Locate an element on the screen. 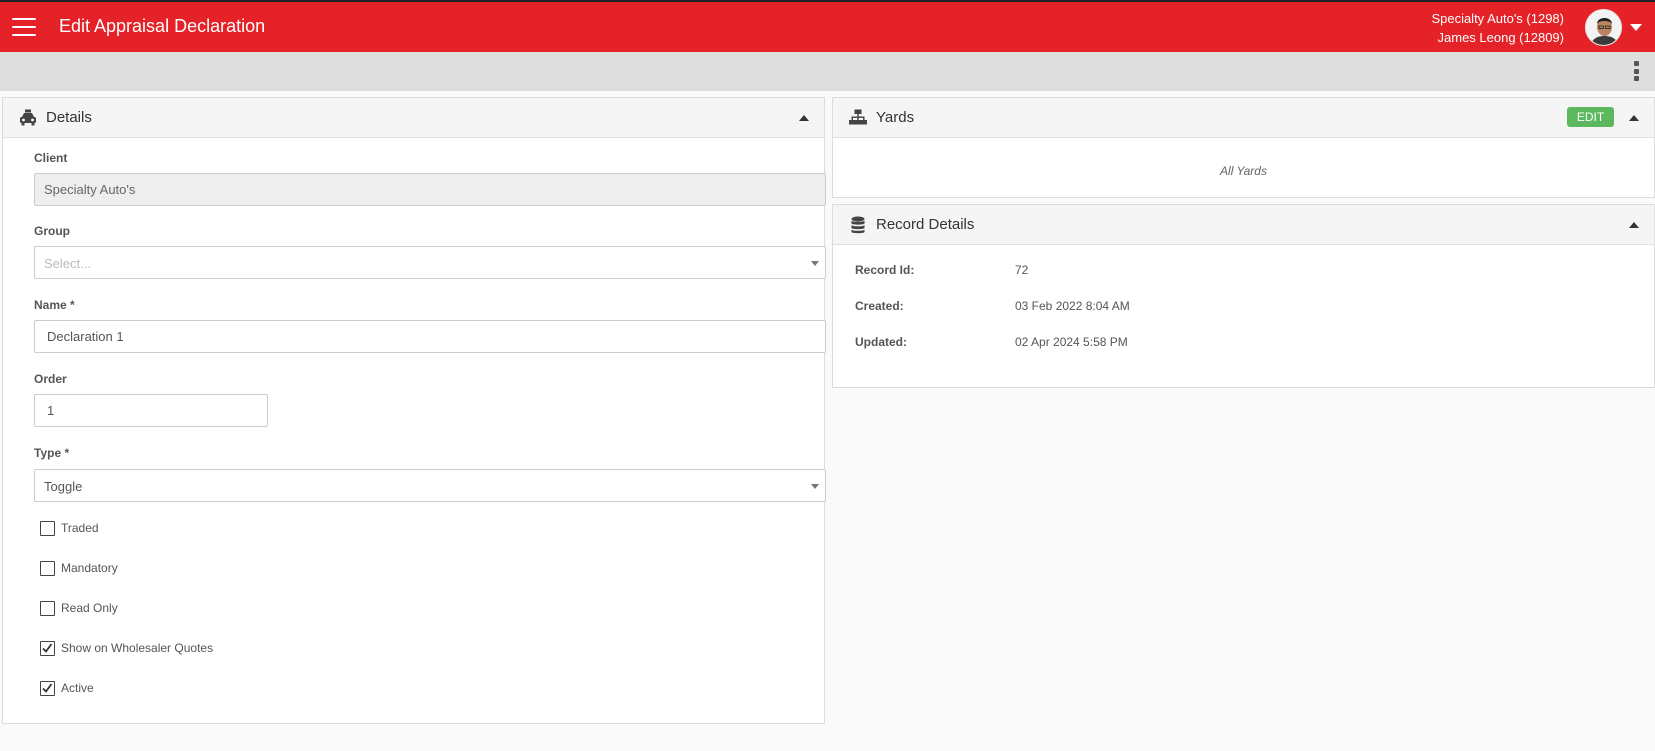 This screenshot has height=751, width=1655. name-label: Name * is located at coordinates (54, 305).